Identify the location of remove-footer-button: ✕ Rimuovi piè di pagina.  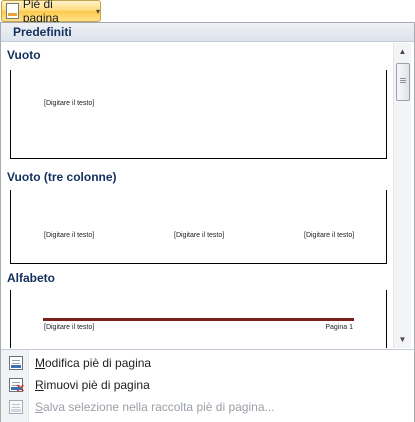
(207, 385).